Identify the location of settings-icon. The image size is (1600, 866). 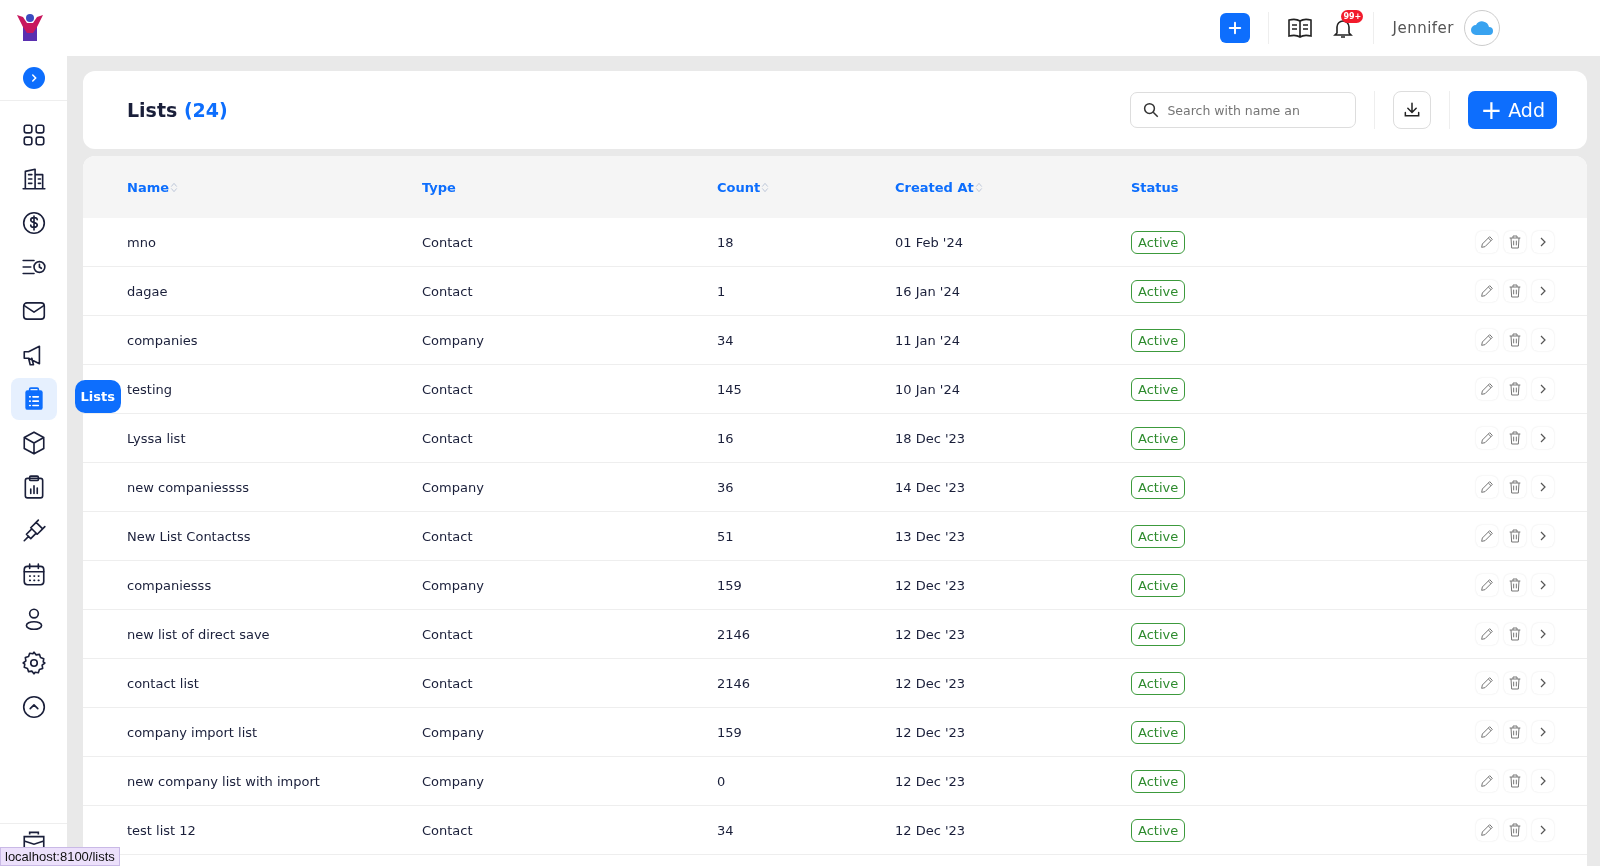
(33, 663).